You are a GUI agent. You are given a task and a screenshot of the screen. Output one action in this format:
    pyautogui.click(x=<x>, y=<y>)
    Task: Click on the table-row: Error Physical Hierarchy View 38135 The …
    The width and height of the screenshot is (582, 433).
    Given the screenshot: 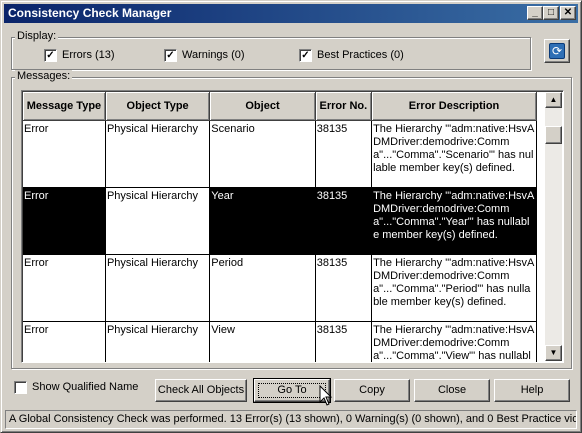 What is the action you would take?
    pyautogui.click(x=280, y=341)
    